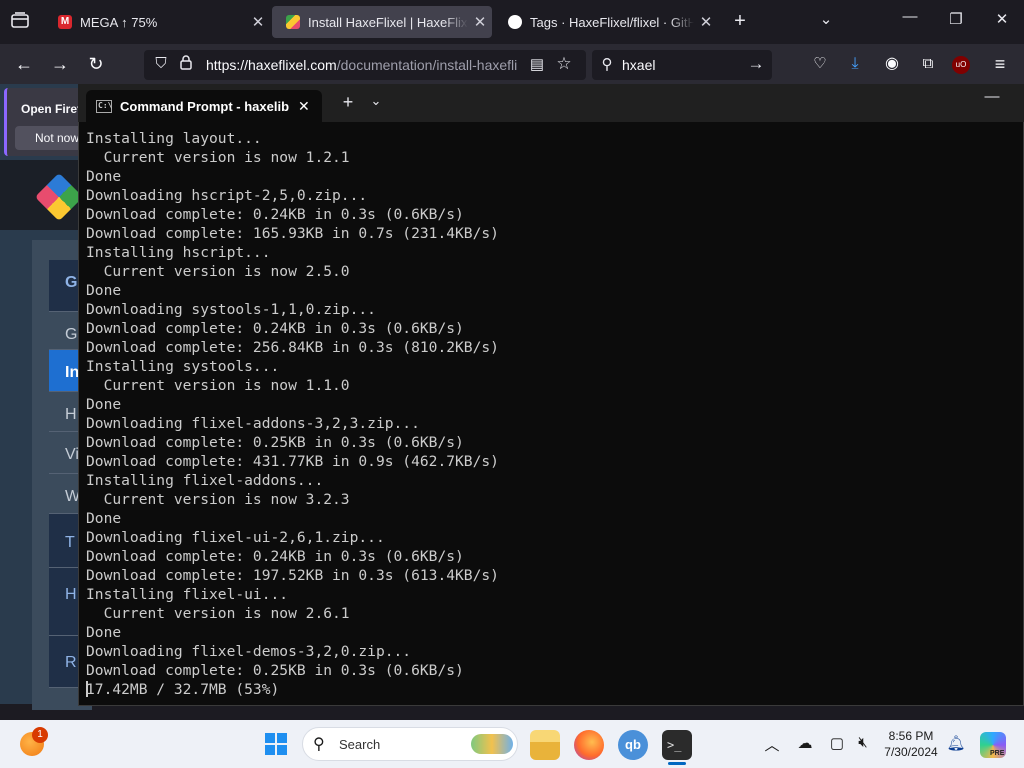 This screenshot has width=1024, height=768. Describe the element at coordinates (20, 23) in the screenshot. I see `tab-overview-icon` at that location.